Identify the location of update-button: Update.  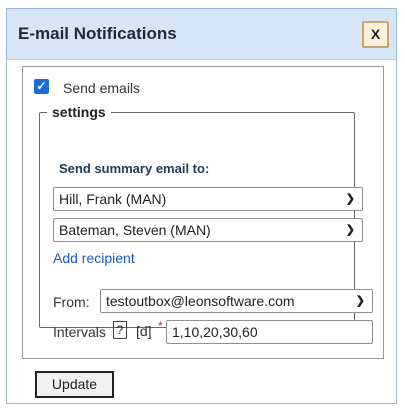
(74, 384).